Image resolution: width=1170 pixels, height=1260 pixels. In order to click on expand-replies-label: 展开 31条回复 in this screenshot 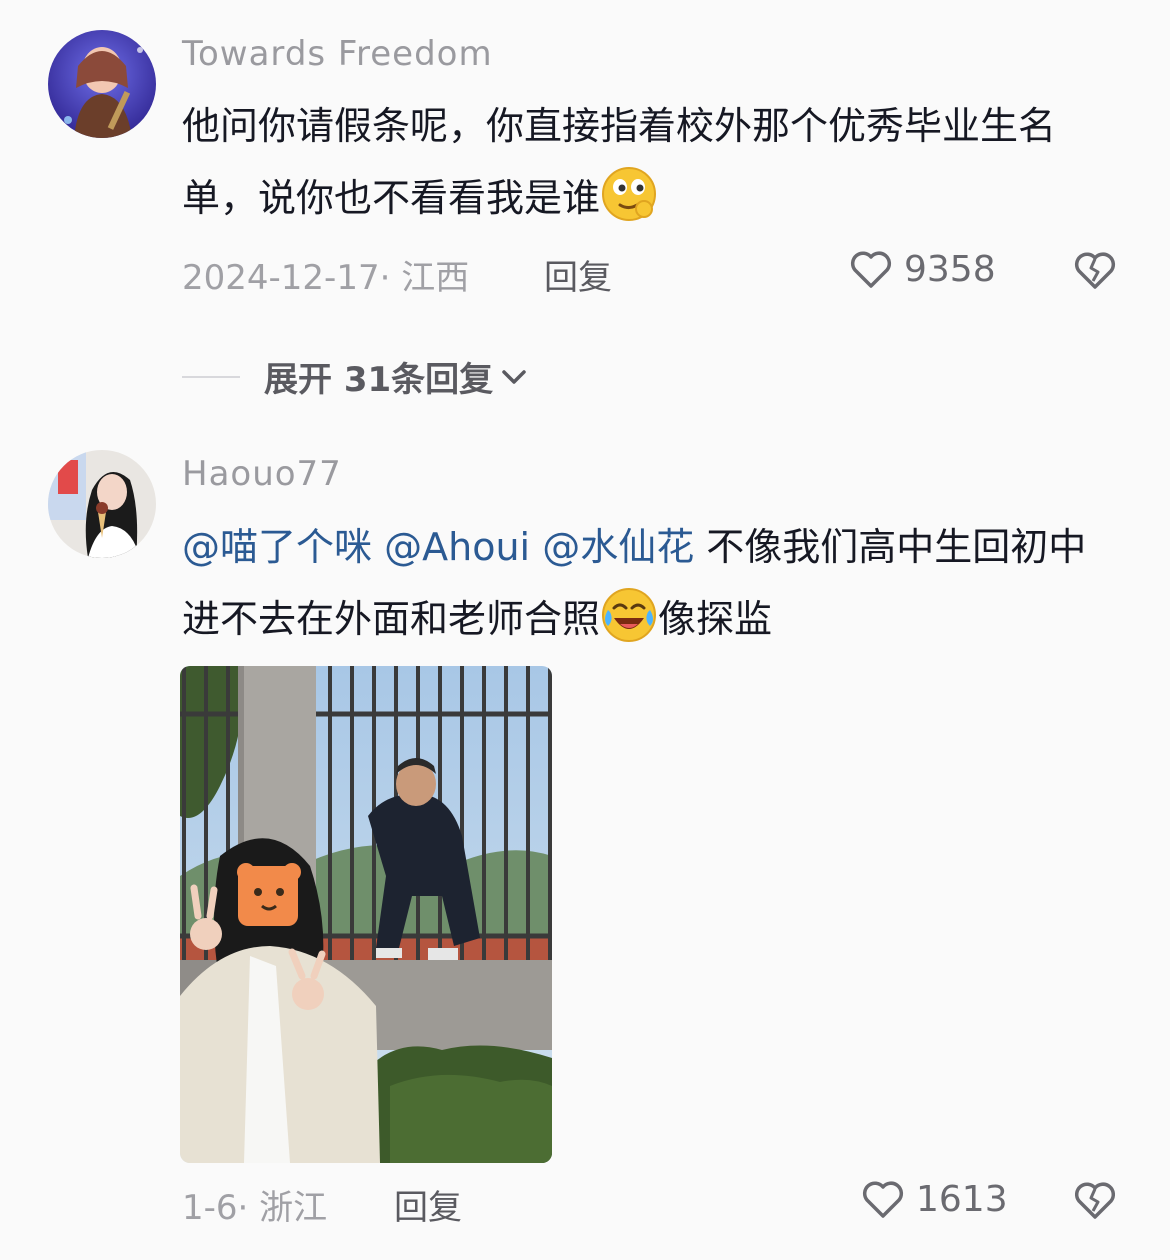, I will do `click(379, 380)`.